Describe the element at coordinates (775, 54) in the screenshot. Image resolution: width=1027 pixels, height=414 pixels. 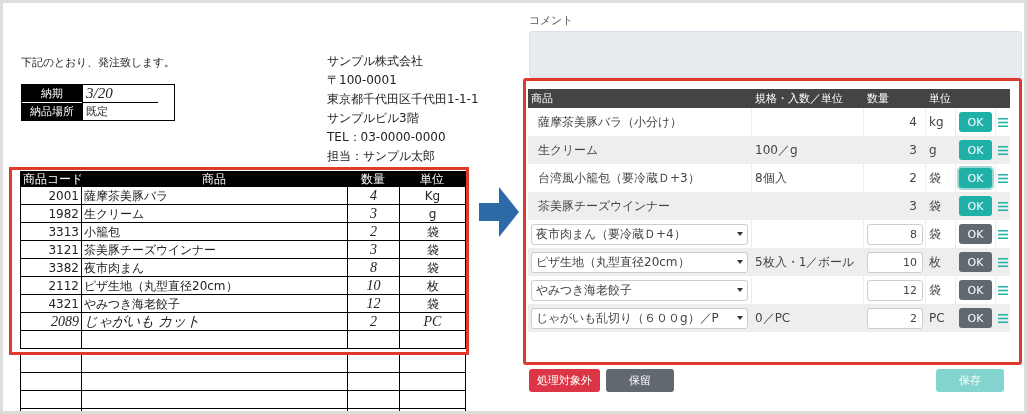
I see `comment-field` at that location.